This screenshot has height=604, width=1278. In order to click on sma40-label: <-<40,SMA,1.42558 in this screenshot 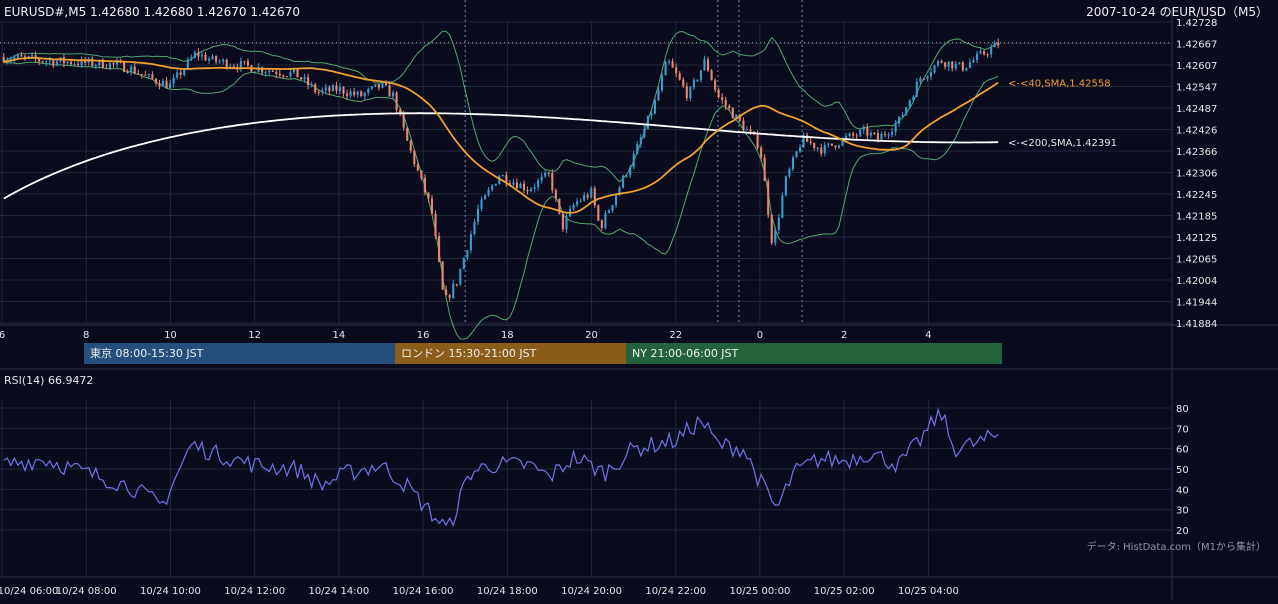, I will do `click(1059, 84)`.